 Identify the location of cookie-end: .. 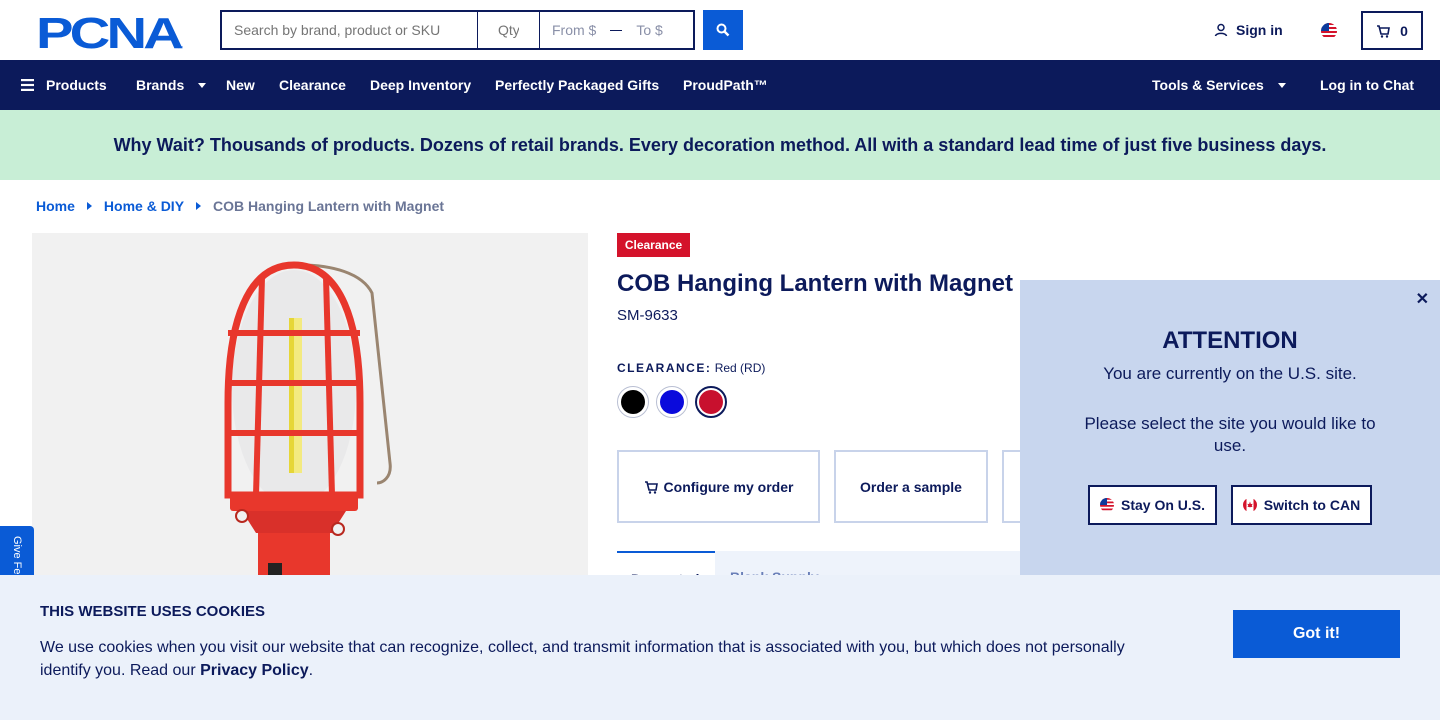
(311, 670).